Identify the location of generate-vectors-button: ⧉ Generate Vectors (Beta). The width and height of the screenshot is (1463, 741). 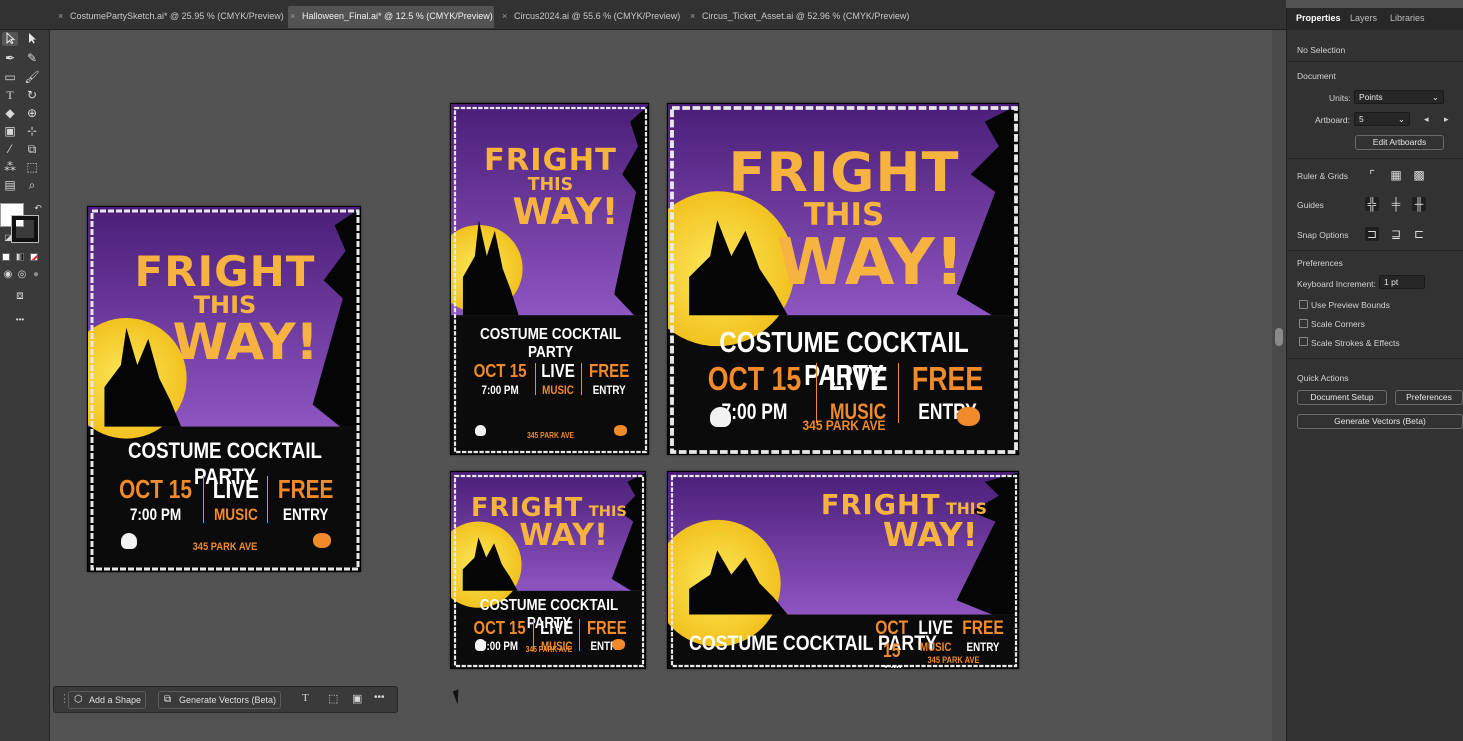
(220, 700).